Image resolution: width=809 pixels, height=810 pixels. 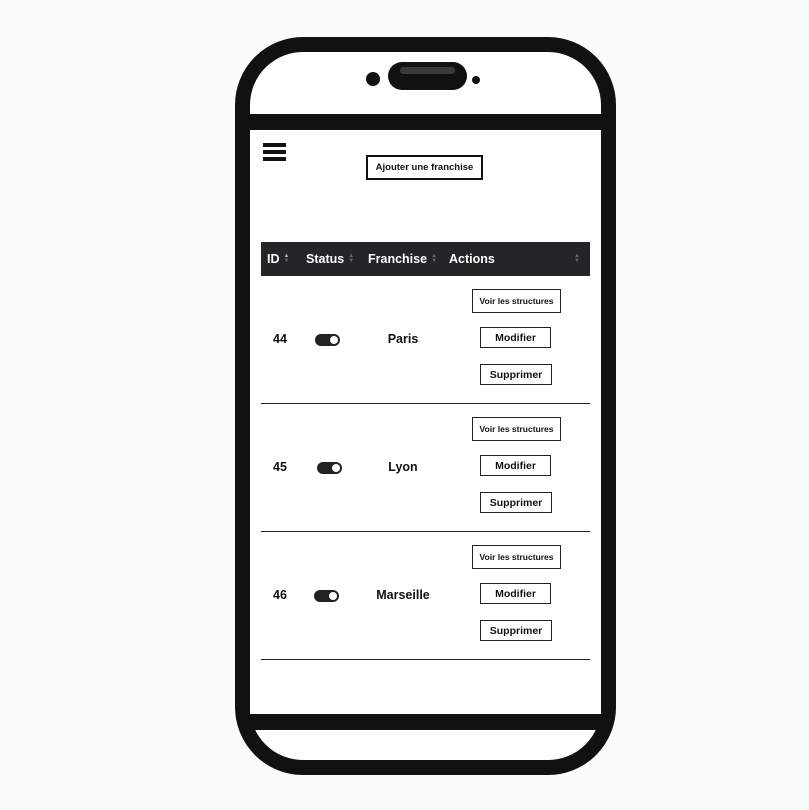 What do you see at coordinates (403, 595) in the screenshot?
I see `franchise-name: Marseille` at bounding box center [403, 595].